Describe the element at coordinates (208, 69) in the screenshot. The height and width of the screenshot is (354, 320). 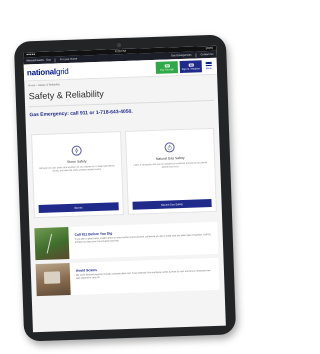
I see `menu-label: Menu` at that location.